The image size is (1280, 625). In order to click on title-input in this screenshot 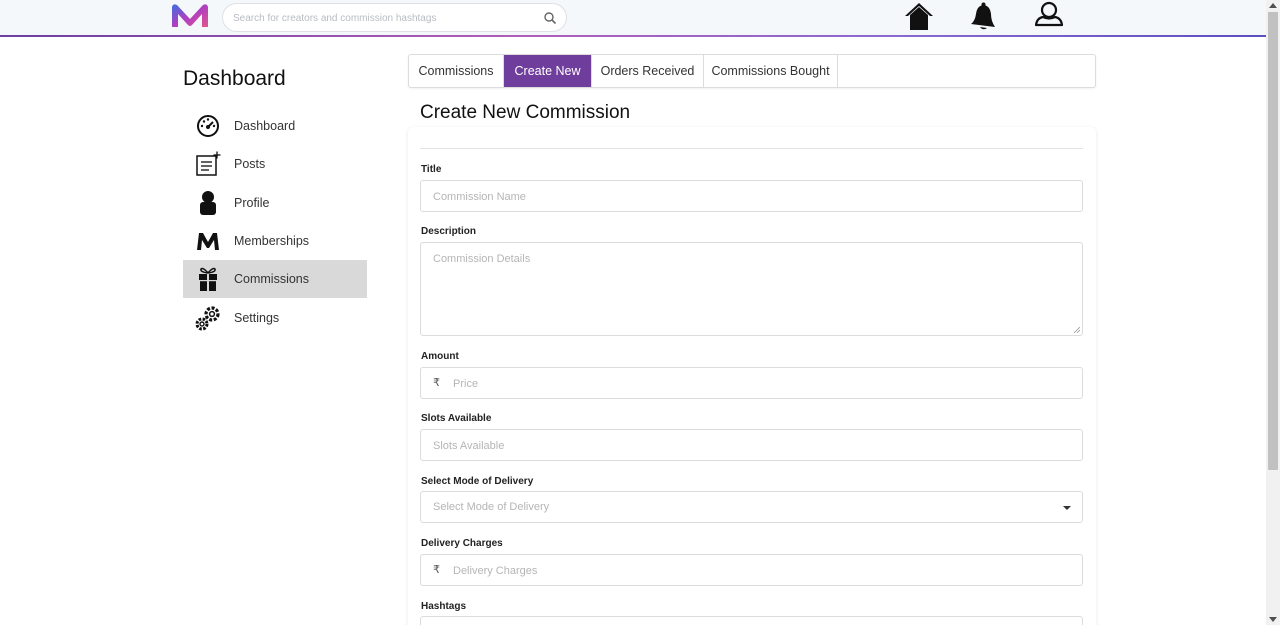, I will do `click(743, 197)`.